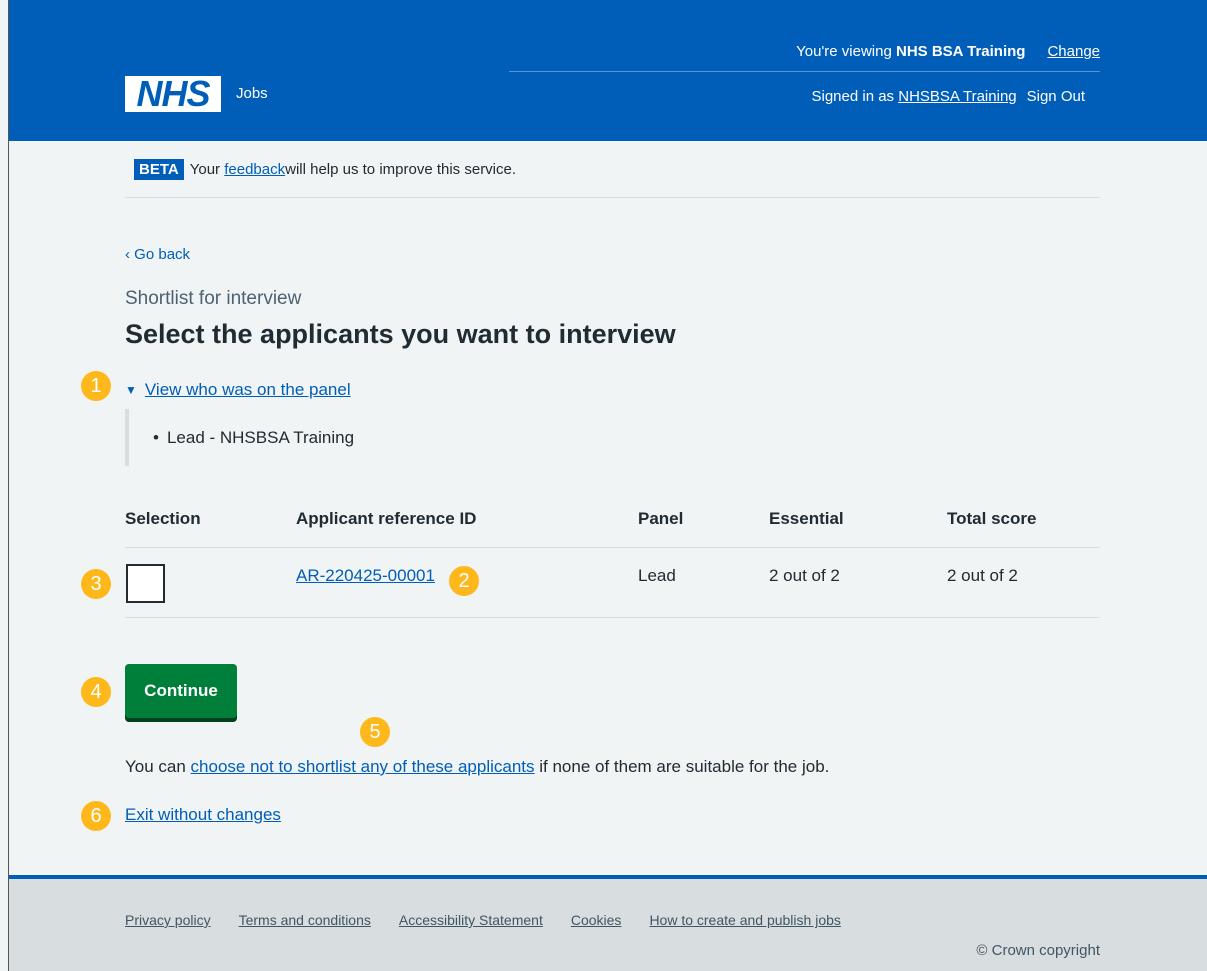 The height and width of the screenshot is (971, 1207). Describe the element at coordinates (168, 920) in the screenshot. I see `footer-link-privacy: Privacy policy` at that location.